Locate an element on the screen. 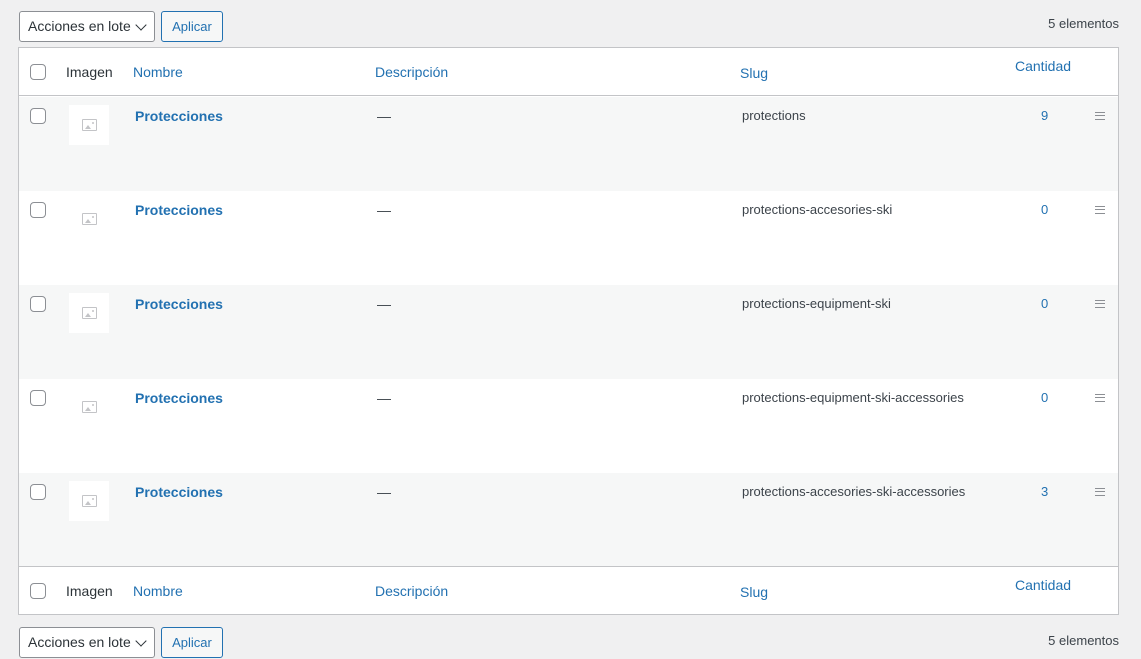  term-count-link: 9 is located at coordinates (1044, 115).